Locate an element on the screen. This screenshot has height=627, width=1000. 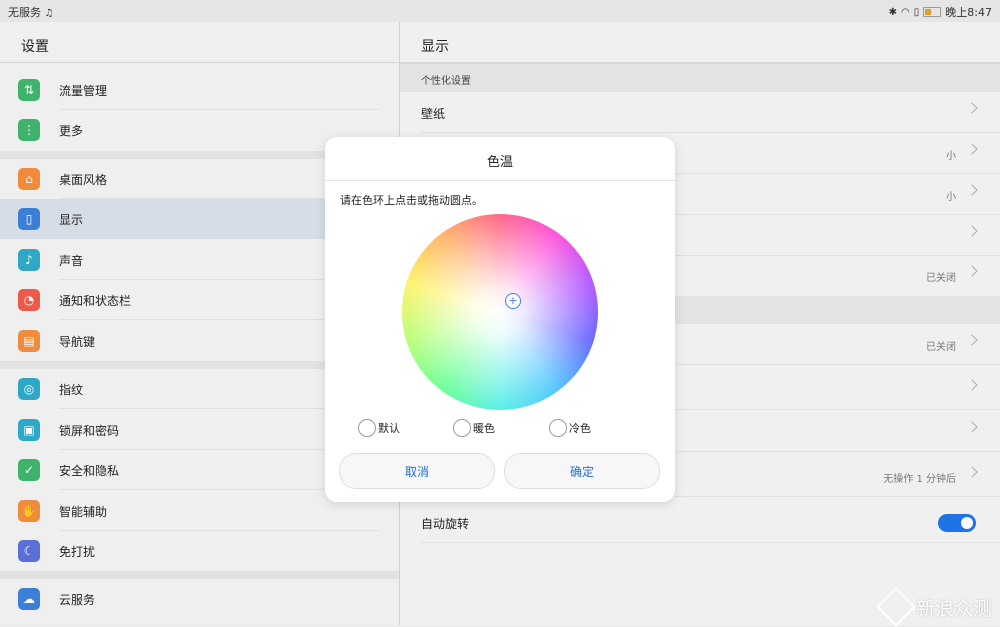
watermark-text: 新浪众测 is located at coordinates (953, 608).